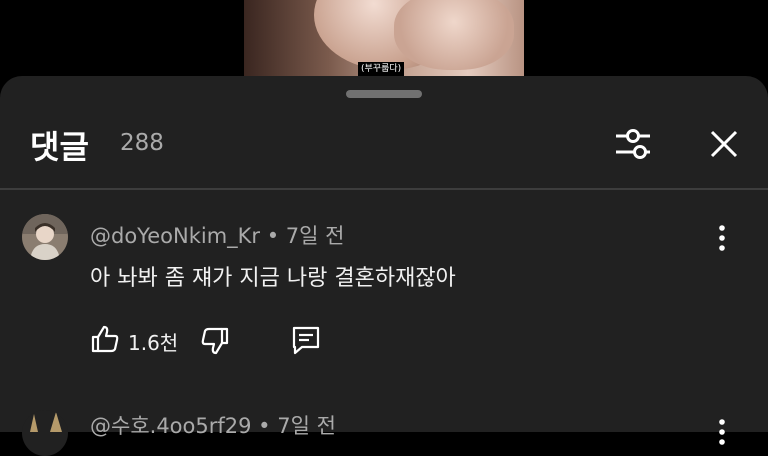 This screenshot has width=768, height=456. I want to click on comments-count: 288, so click(142, 143).